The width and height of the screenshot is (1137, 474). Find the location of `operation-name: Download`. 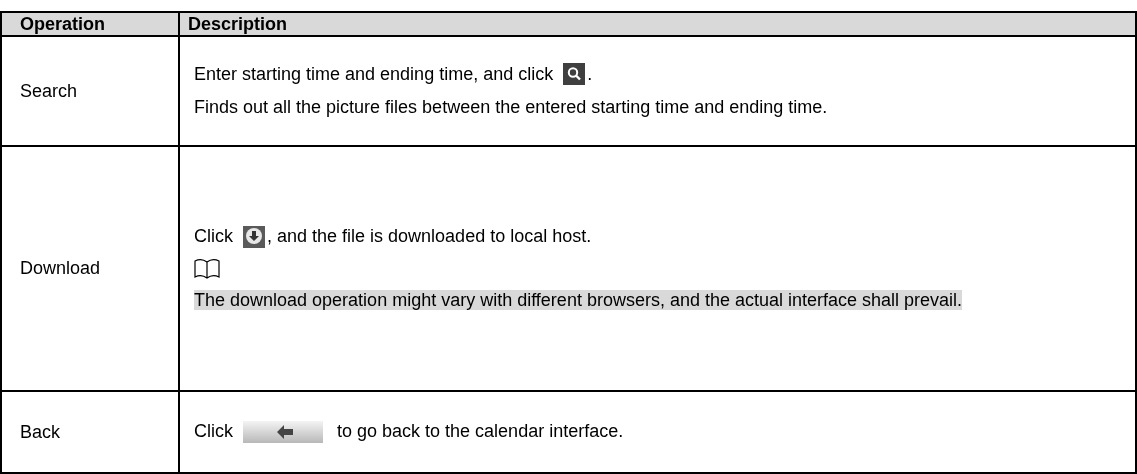

operation-name: Download is located at coordinates (60, 268).